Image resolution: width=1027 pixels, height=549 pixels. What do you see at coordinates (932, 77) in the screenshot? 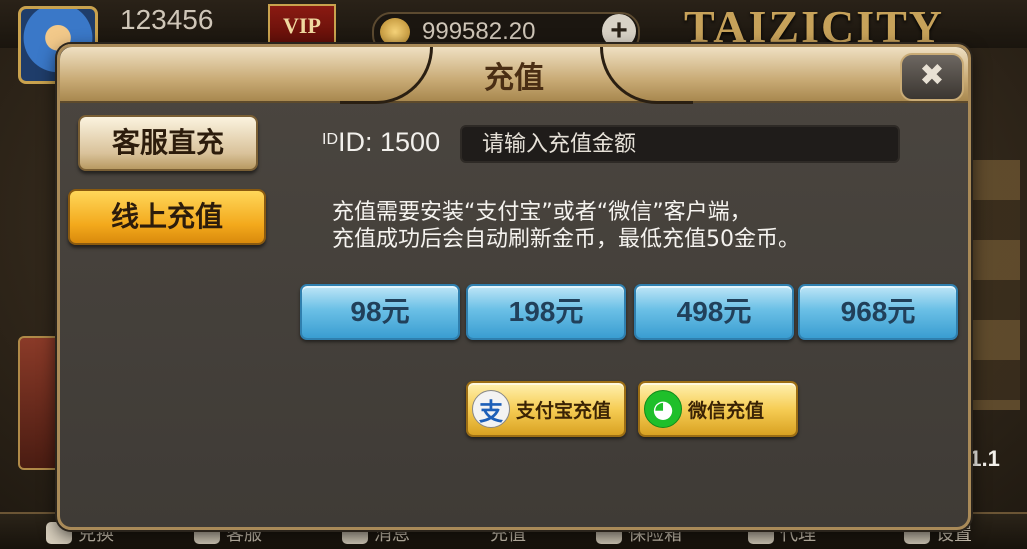
I see `close-button: ✖` at bounding box center [932, 77].